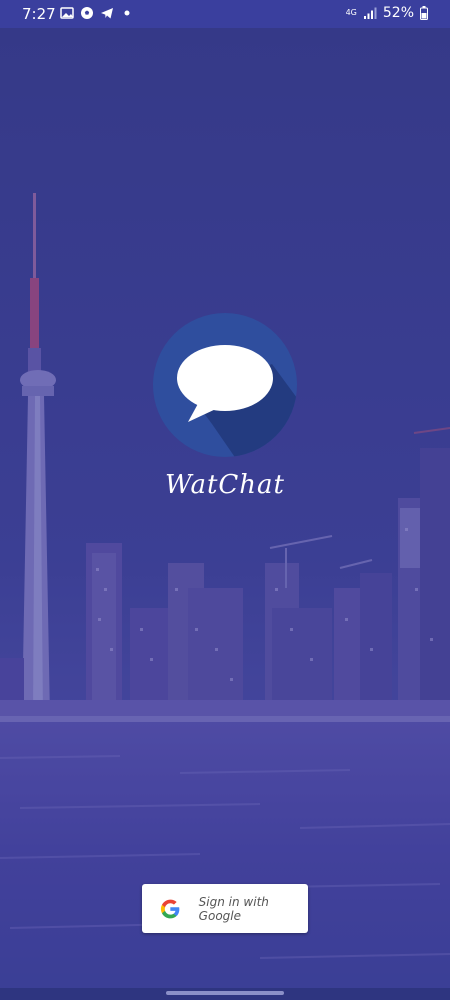  I want to click on battery-percent: 52%, so click(398, 13).